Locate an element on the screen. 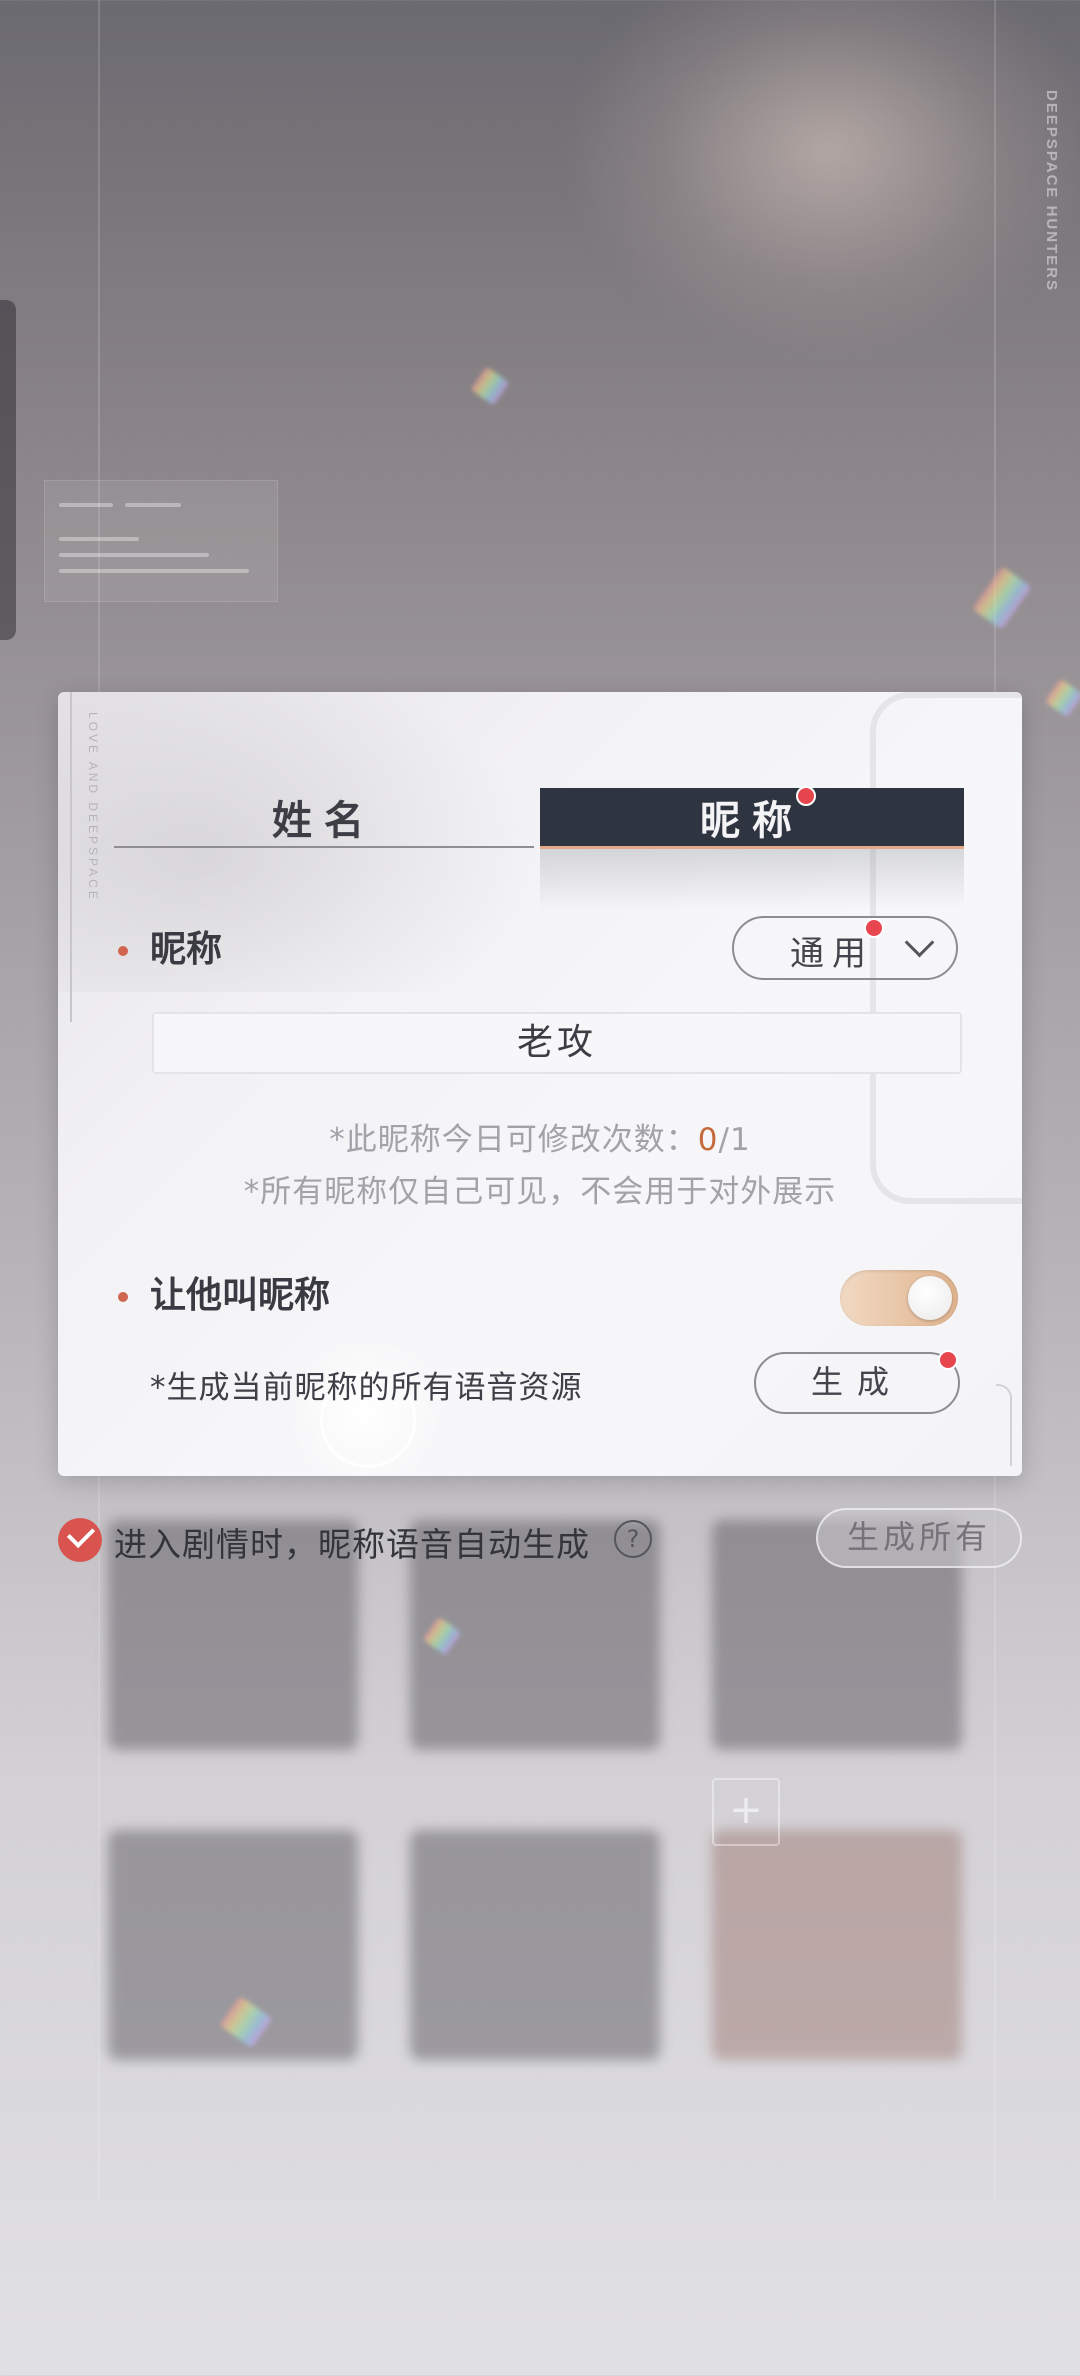 The image size is (1080, 2376). dialog-decoration-line is located at coordinates (71, 857).